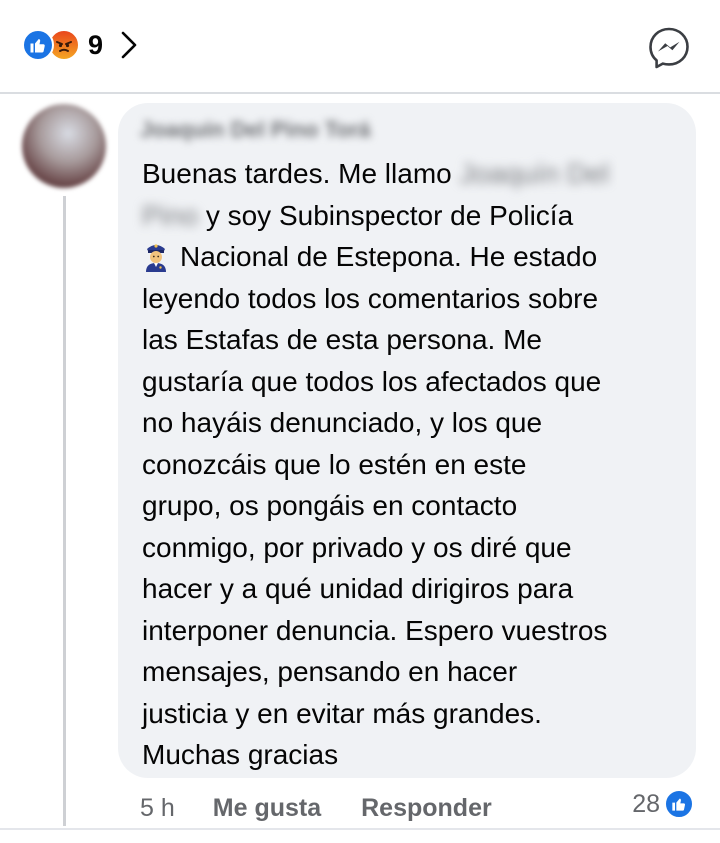 The image size is (720, 843). I want to click on avatar, so click(64, 146).